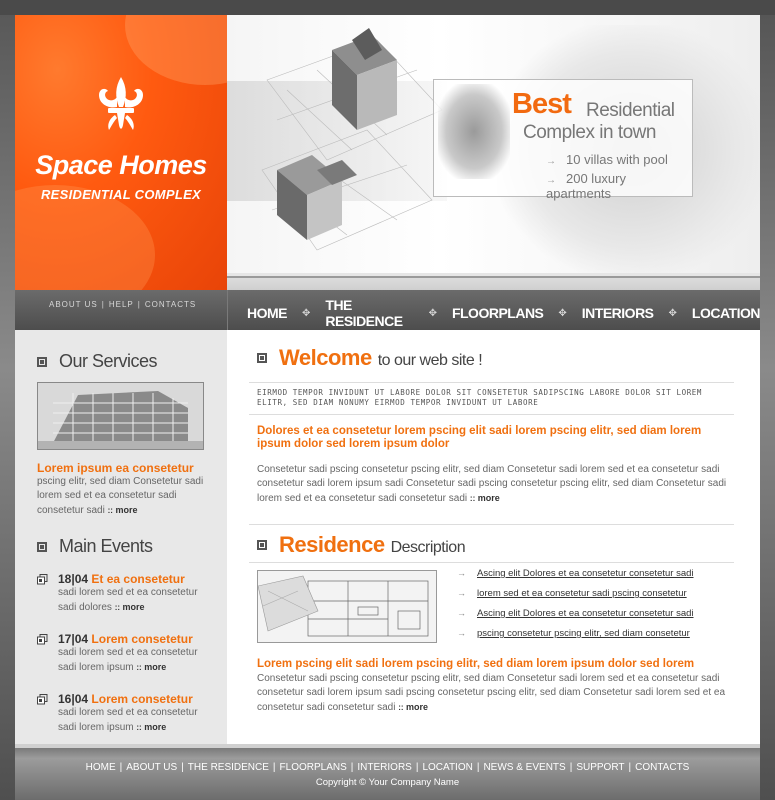 This screenshot has width=775, height=800. I want to click on welcome-more-link: :: more, so click(485, 498).